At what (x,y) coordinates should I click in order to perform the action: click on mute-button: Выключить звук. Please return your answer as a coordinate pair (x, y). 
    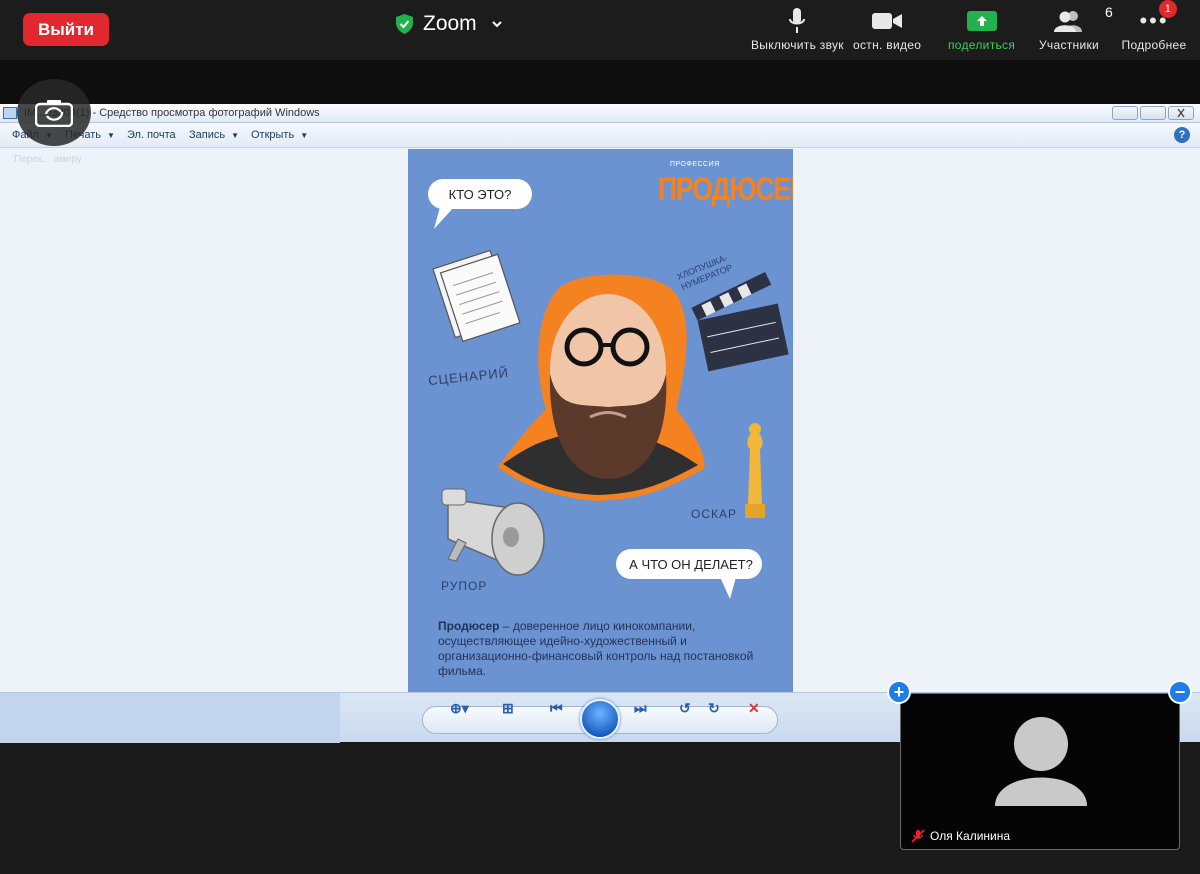
    Looking at the image, I should click on (797, 29).